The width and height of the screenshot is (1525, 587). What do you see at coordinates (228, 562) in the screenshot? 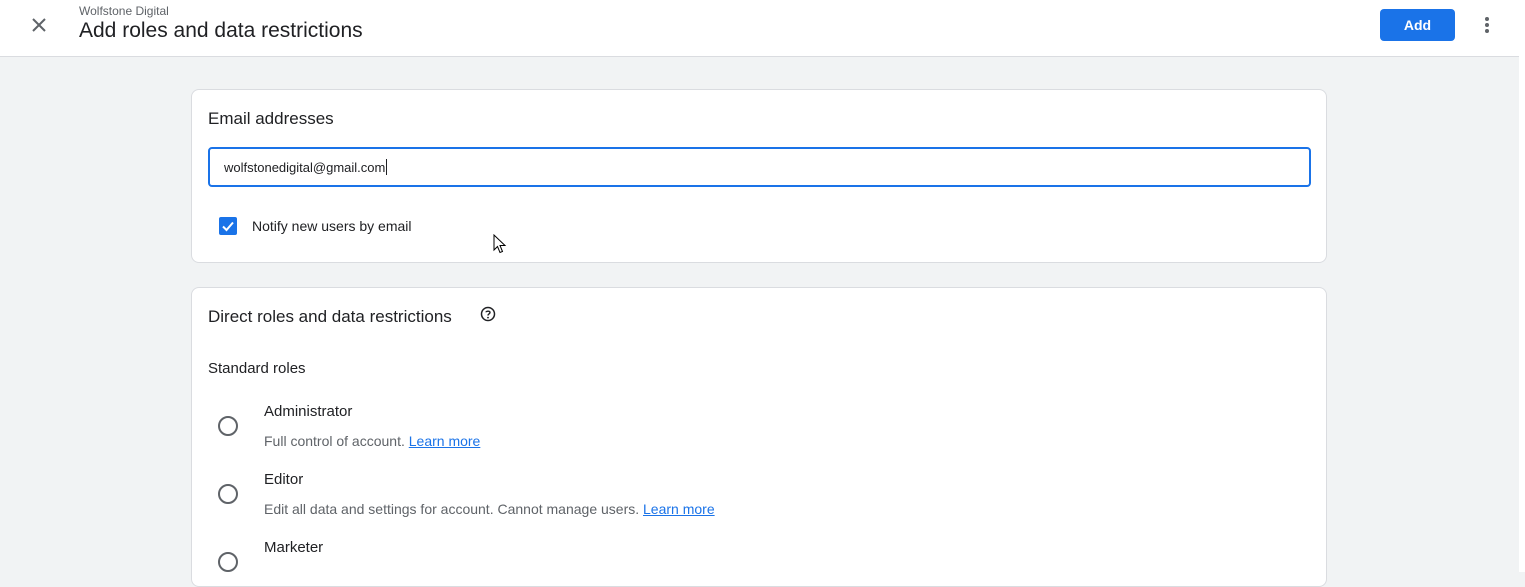
I see `radio-marketer` at bounding box center [228, 562].